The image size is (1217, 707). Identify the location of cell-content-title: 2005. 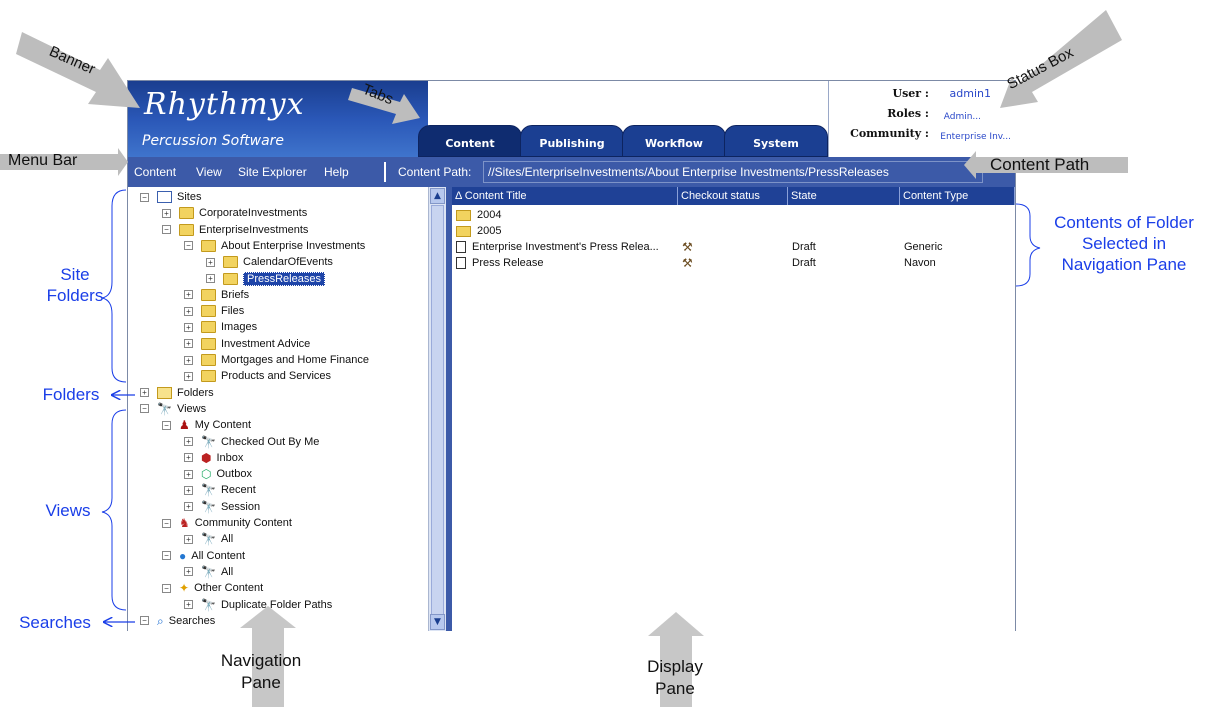
(478, 231).